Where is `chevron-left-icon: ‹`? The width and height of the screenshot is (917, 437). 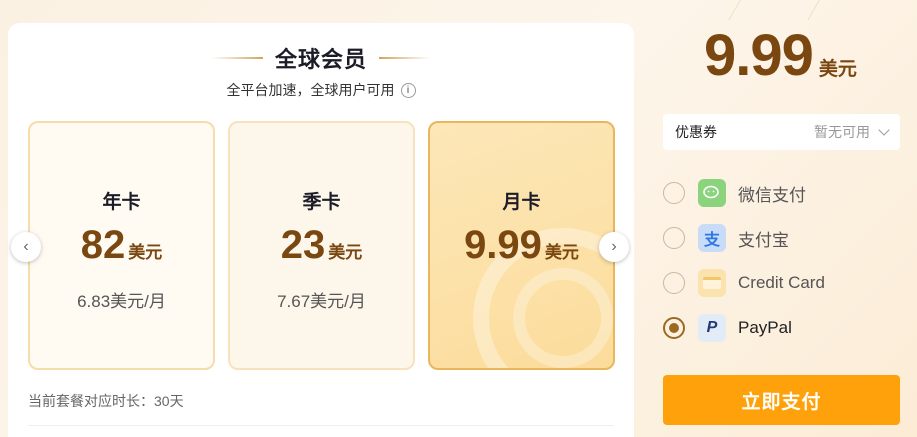
chevron-left-icon: ‹ is located at coordinates (26, 246).